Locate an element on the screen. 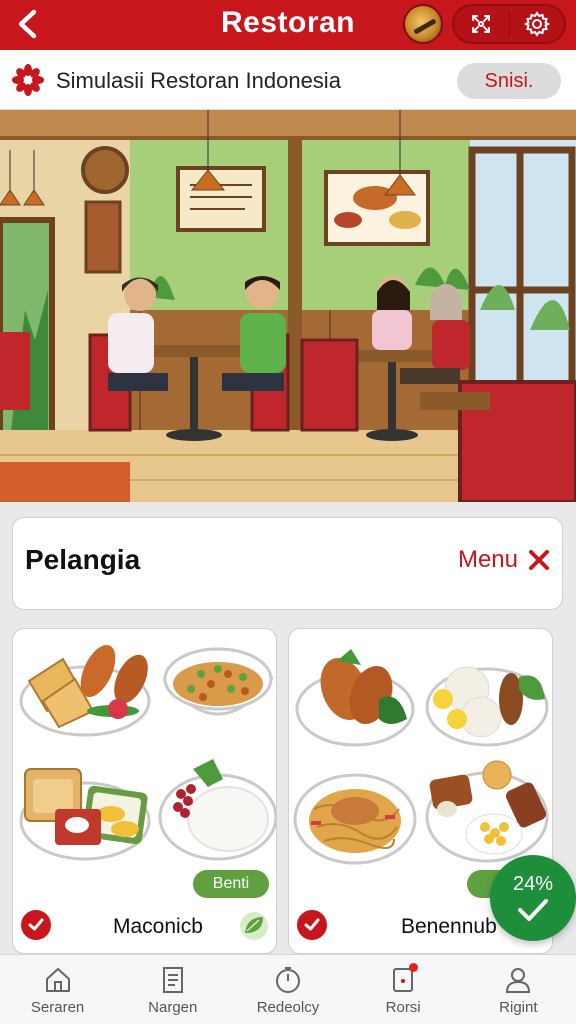 The height and width of the screenshot is (1024, 576). food-card-1: Benti Maconicb is located at coordinates (144, 791).